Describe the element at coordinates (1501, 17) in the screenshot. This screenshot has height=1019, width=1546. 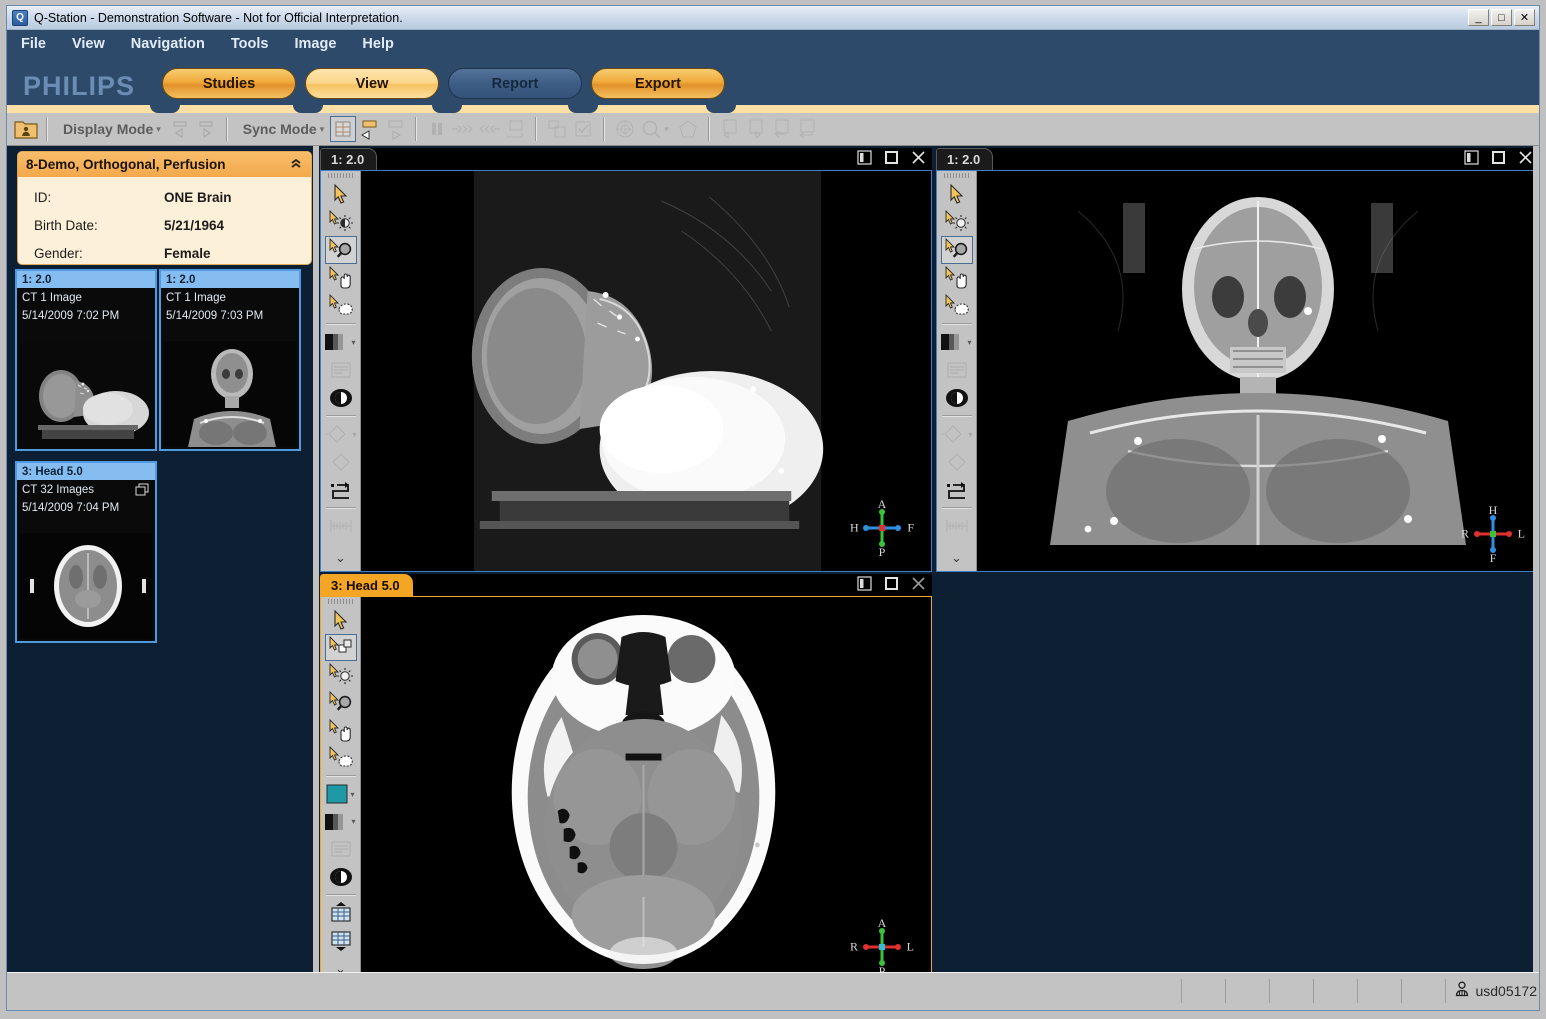
I see `maximize-button: □` at that location.